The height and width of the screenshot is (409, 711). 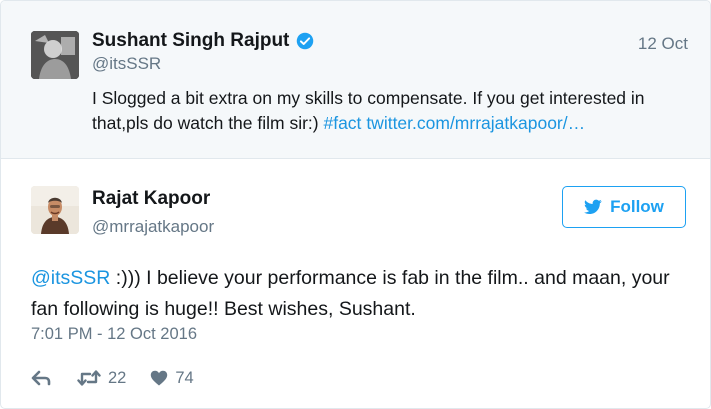 I want to click on author-avatar, so click(x=55, y=210).